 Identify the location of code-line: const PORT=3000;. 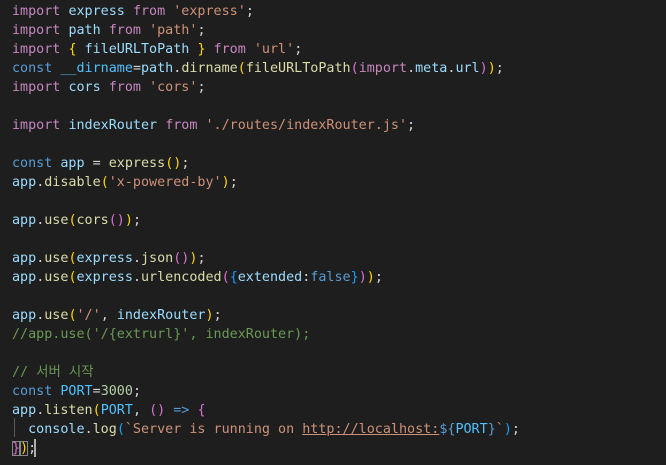
(76, 391).